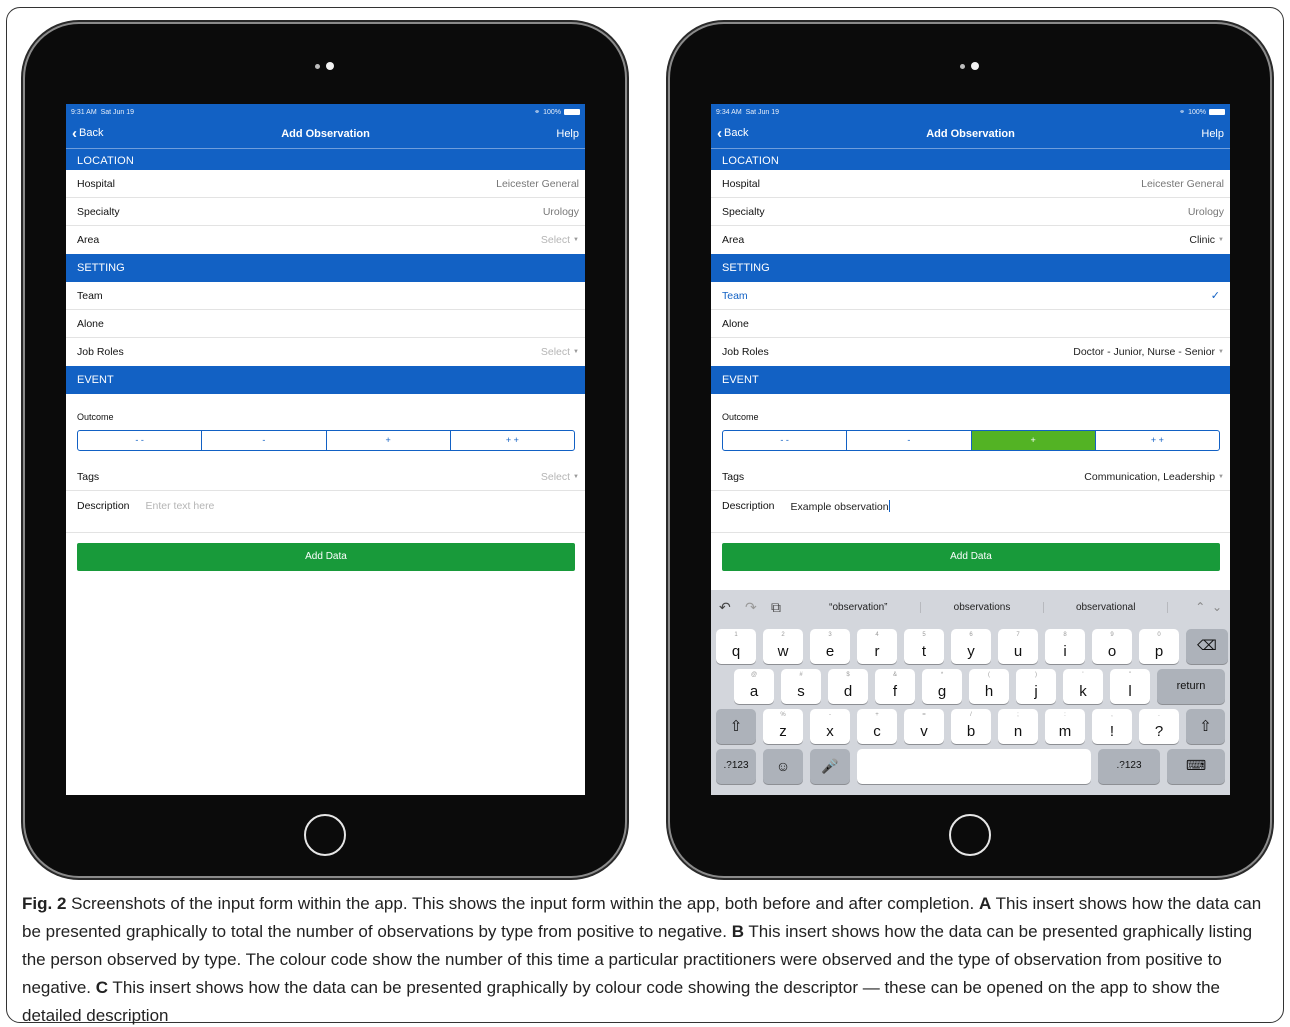  What do you see at coordinates (1196, 766) in the screenshot?
I see `keyboard-dismiss-key: ⌨` at bounding box center [1196, 766].